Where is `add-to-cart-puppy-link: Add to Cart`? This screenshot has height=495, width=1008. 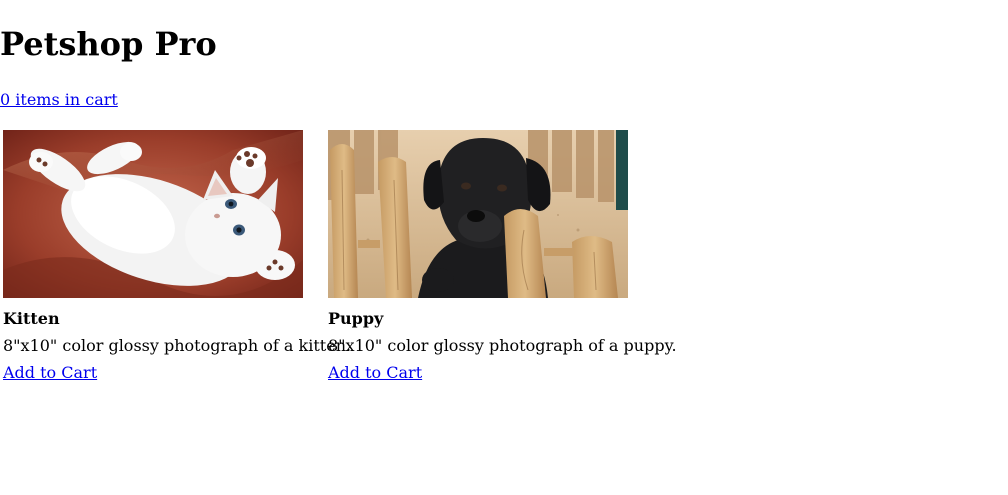
add-to-cart-puppy-link: Add to Cart is located at coordinates (375, 373).